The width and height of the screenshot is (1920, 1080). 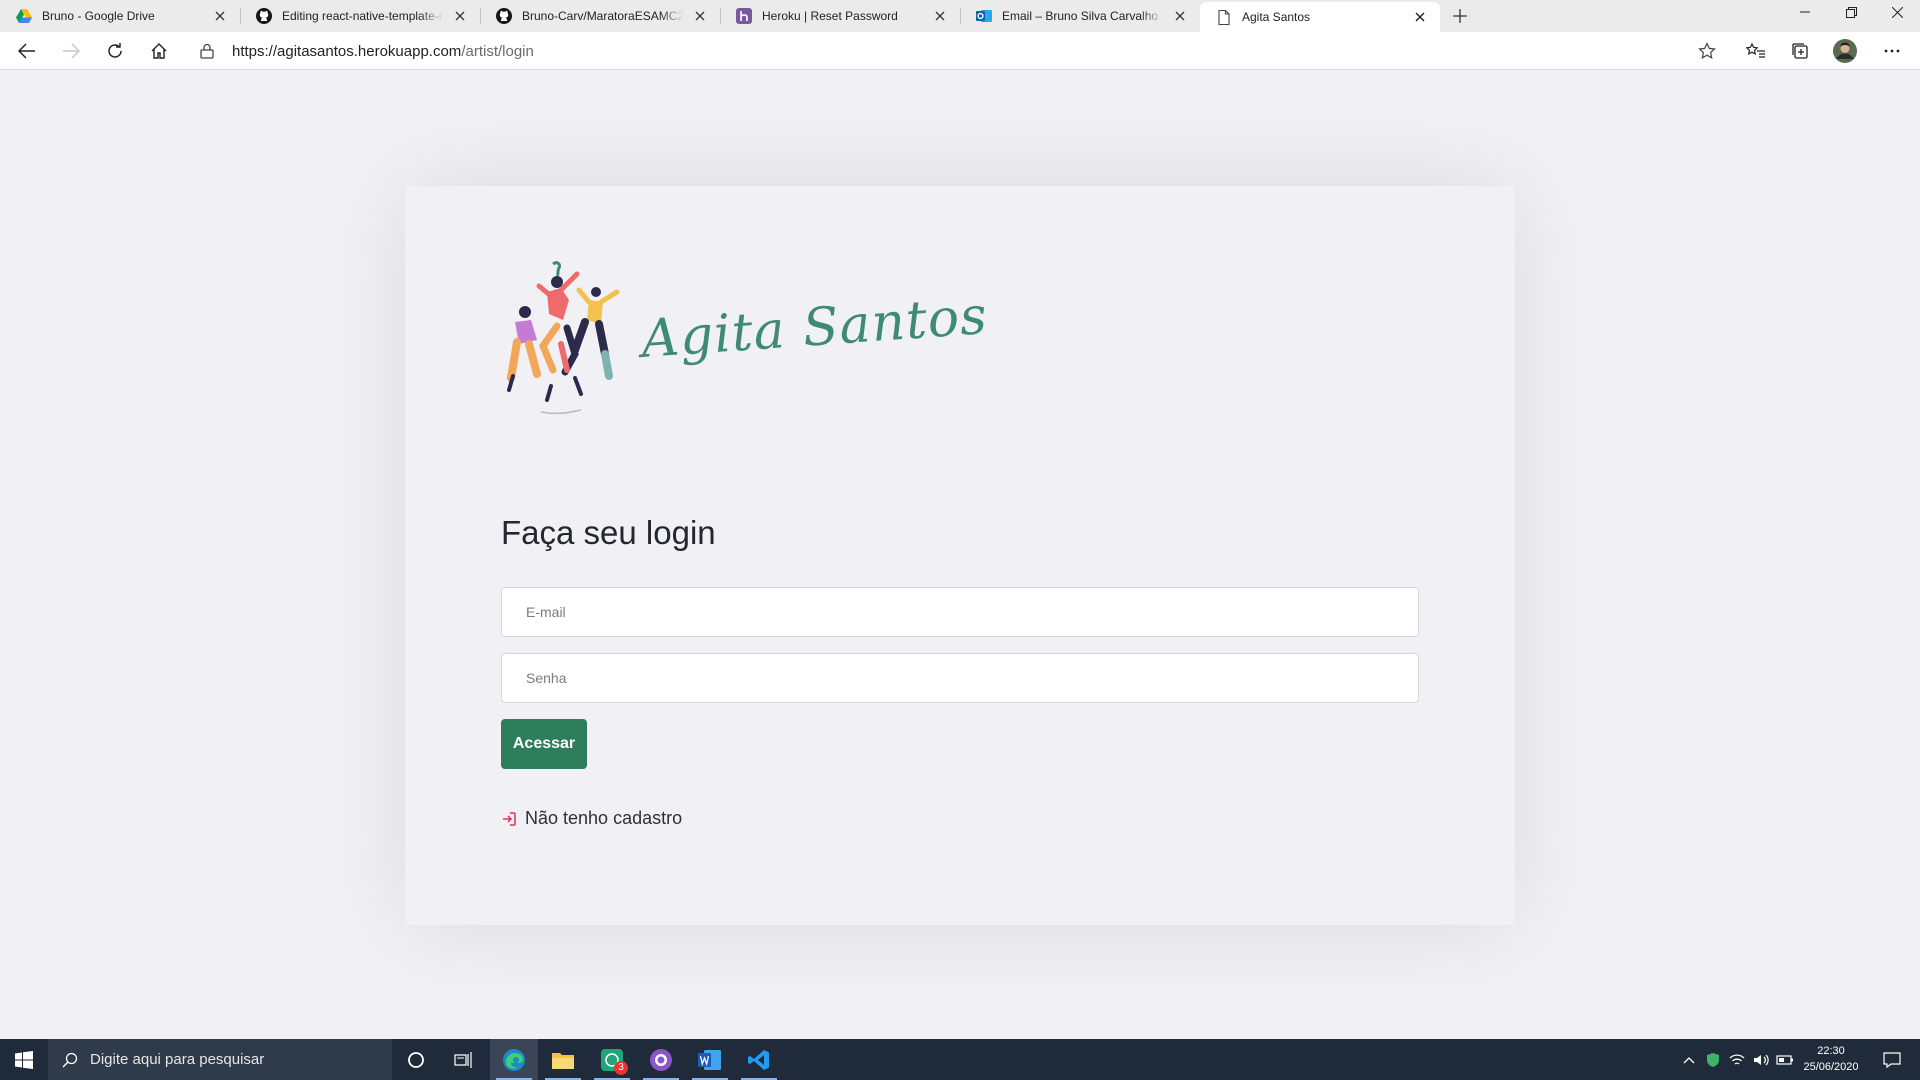 I want to click on app-purple-icon, so click(x=661, y=1059).